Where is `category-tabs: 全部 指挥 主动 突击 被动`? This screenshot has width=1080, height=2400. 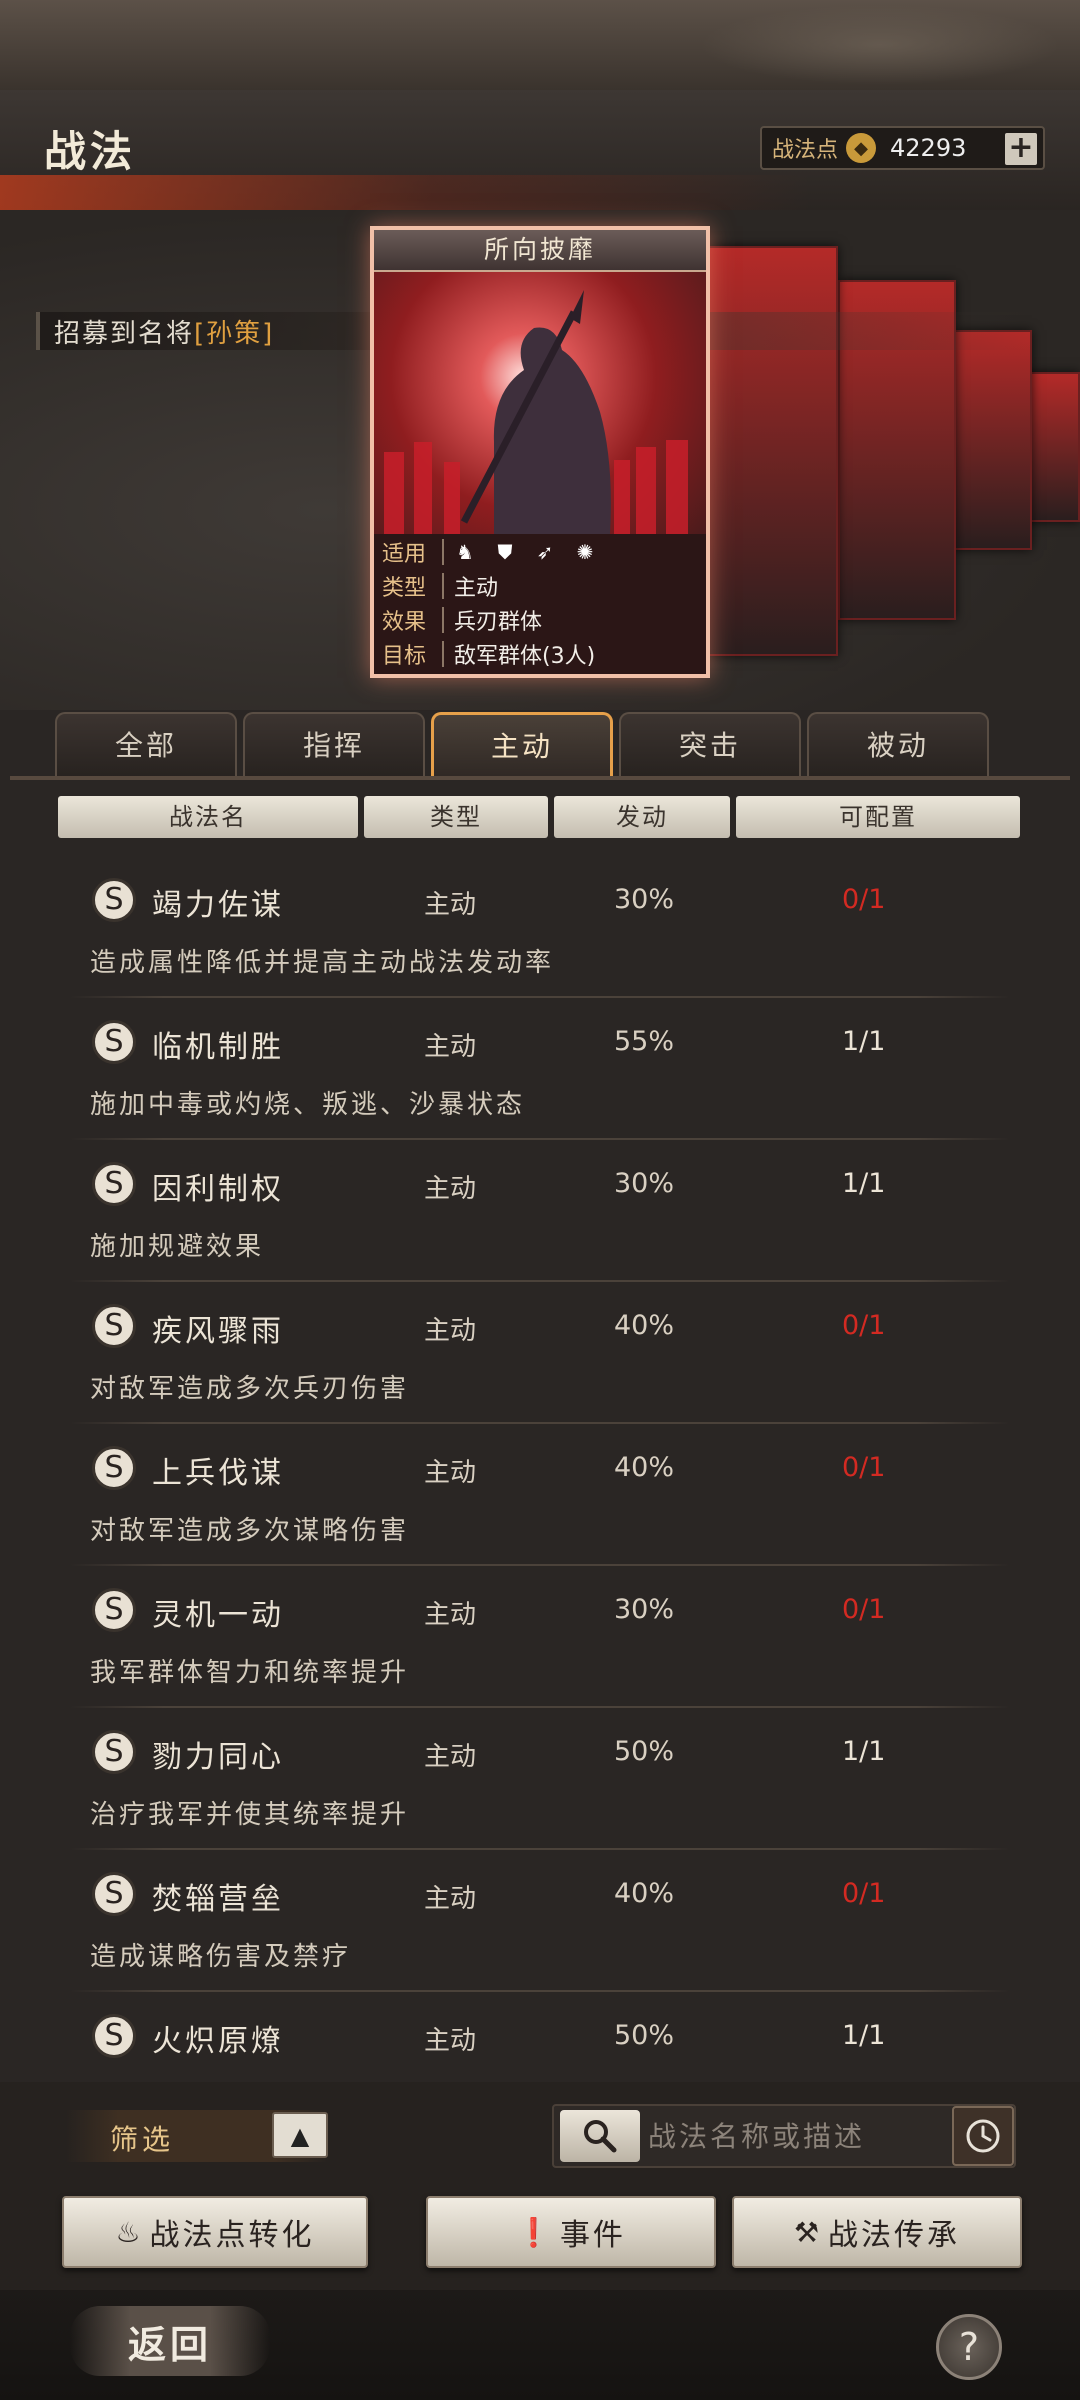 category-tabs: 全部 指挥 主动 突击 被动 is located at coordinates (525, 745).